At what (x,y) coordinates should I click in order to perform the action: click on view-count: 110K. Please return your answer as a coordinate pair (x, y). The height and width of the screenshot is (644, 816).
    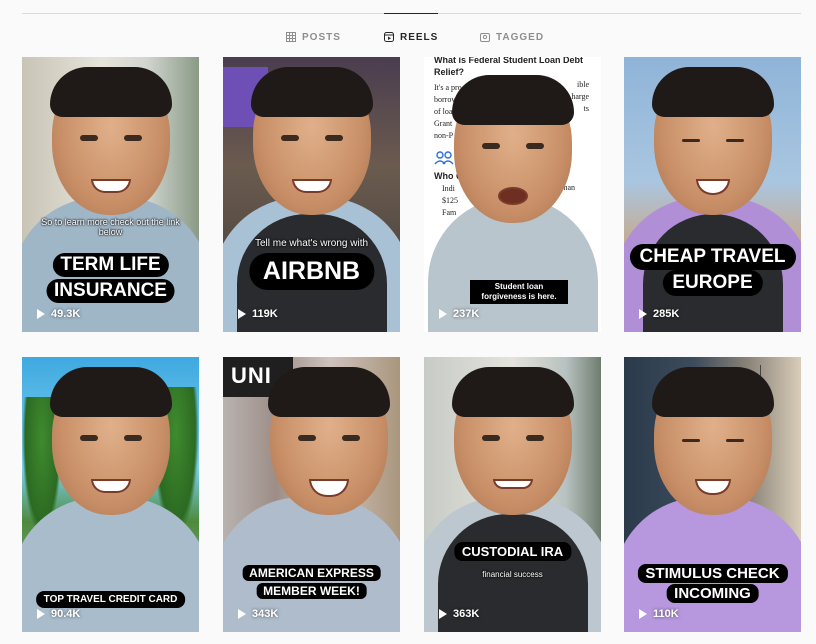
    Looking at the image, I should click on (658, 614).